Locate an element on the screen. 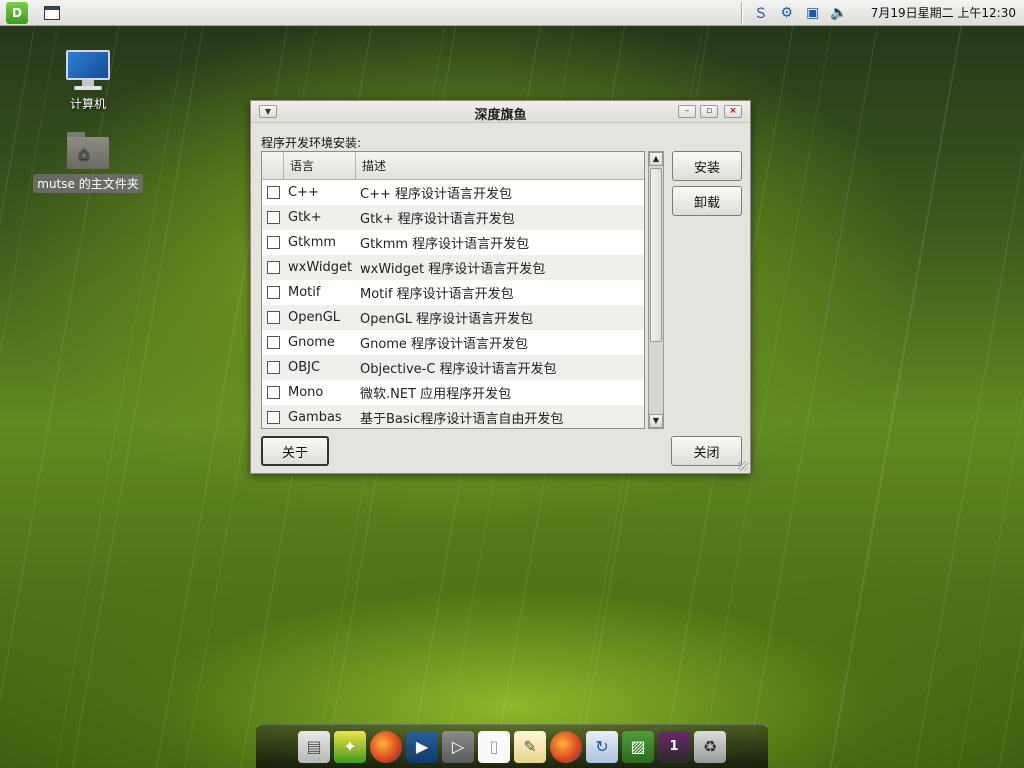 The width and height of the screenshot is (1024, 768). row-description: 微软.NET 应用程序开发包 is located at coordinates (436, 394).